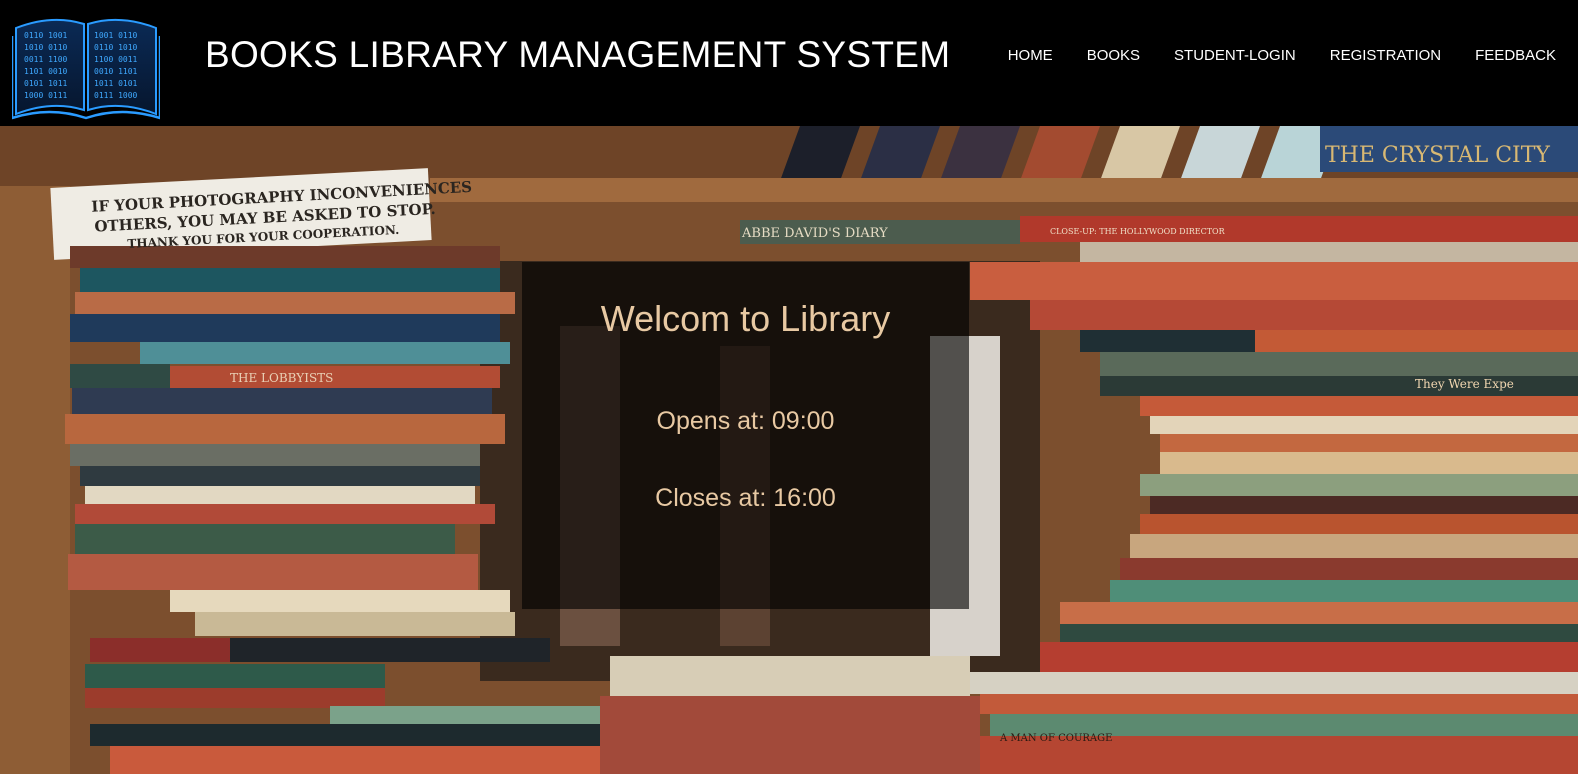 Image resolution: width=1578 pixels, height=774 pixels. What do you see at coordinates (1464, 384) in the screenshot?
I see `spine-they-were: They Were Expe` at bounding box center [1464, 384].